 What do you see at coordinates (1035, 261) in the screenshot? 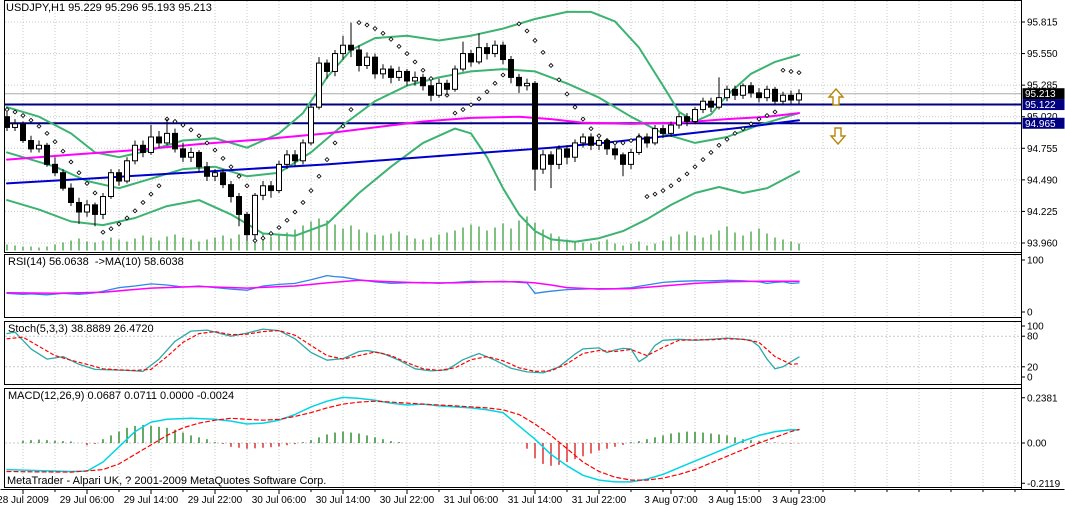
I see `svg-text: 100` at bounding box center [1035, 261].